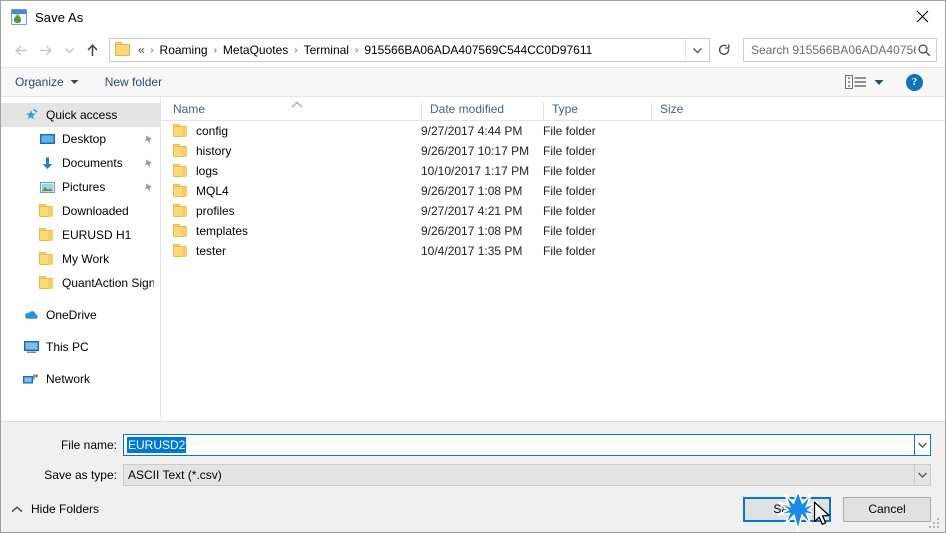  I want to click on hide-folders-button: Hide Folders, so click(55, 509).